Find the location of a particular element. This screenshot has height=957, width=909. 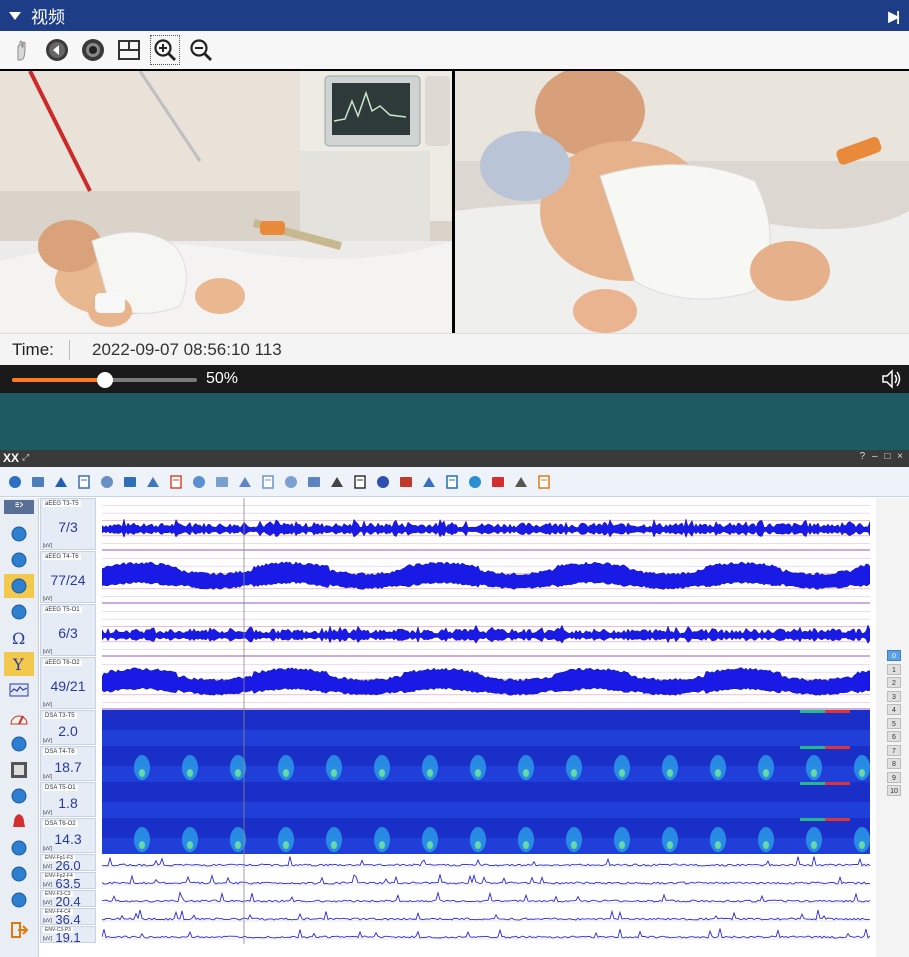

pin-icon: ⤢ is located at coordinates (25, 457).